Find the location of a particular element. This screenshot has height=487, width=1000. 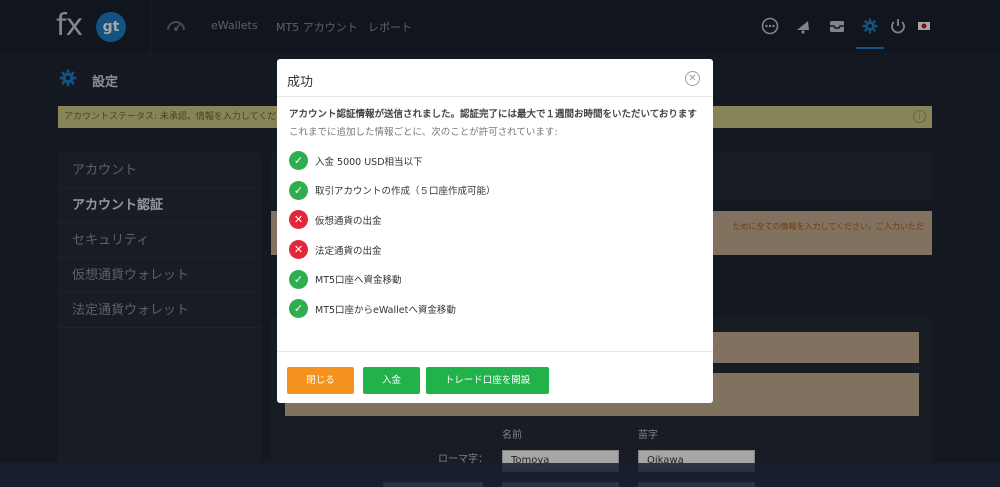

permission-label: 取引アカウントの作成（５口座作成可能） is located at coordinates (405, 192).